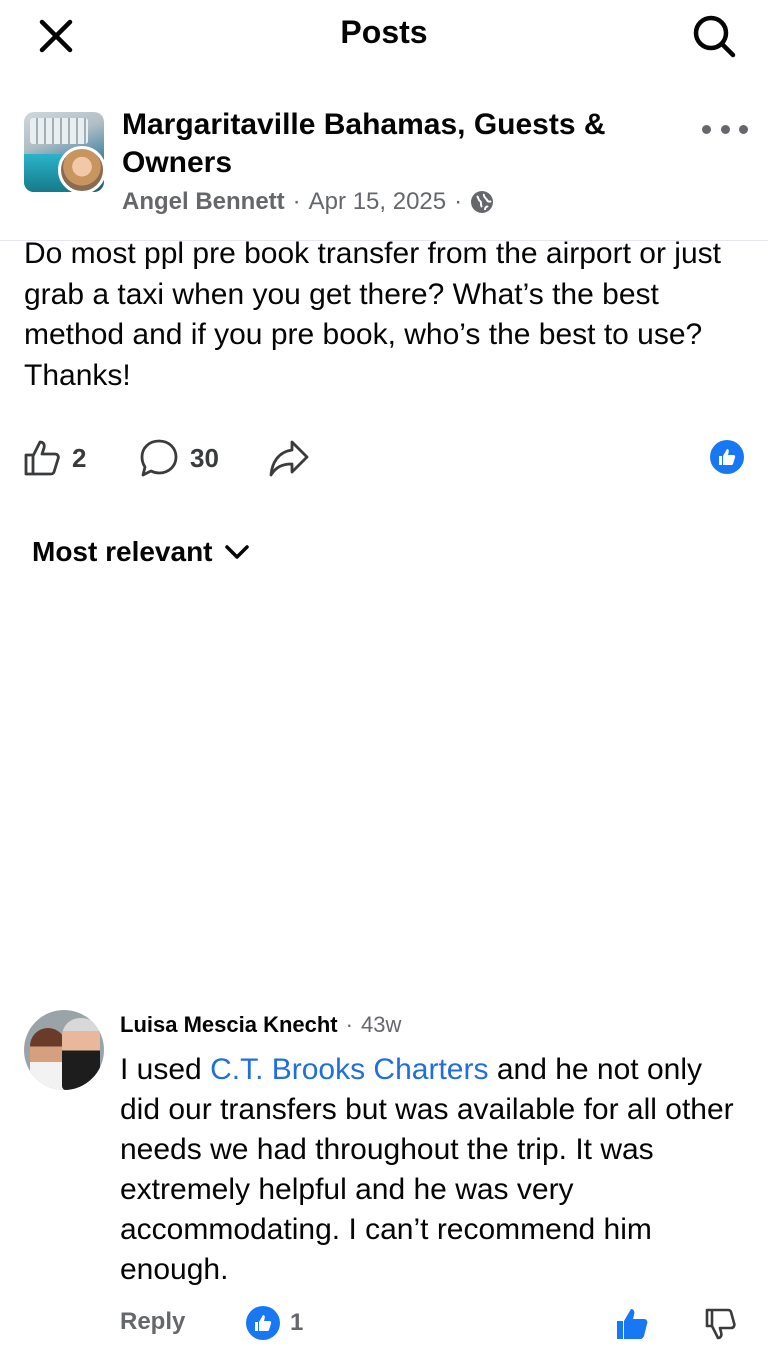  What do you see at coordinates (377, 202) in the screenshot?
I see `post-date: Apr 15, 2025` at bounding box center [377, 202].